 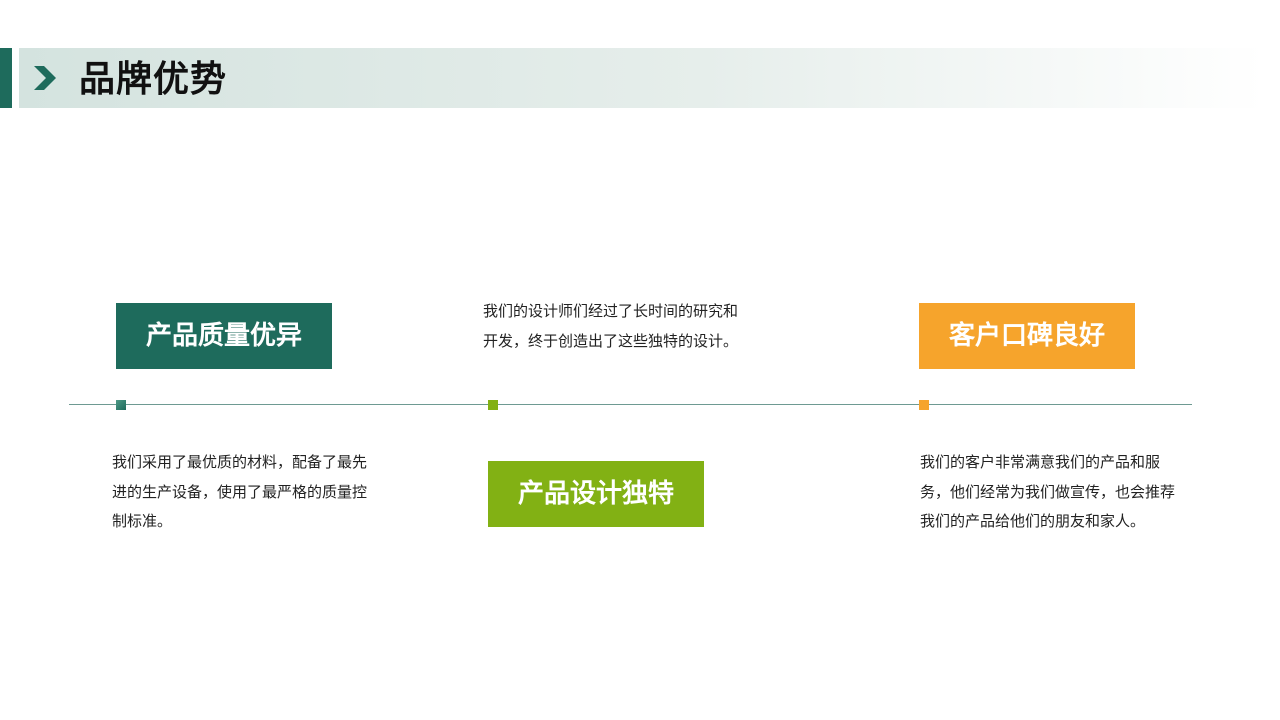 What do you see at coordinates (6, 78) in the screenshot?
I see `accent-bar` at bounding box center [6, 78].